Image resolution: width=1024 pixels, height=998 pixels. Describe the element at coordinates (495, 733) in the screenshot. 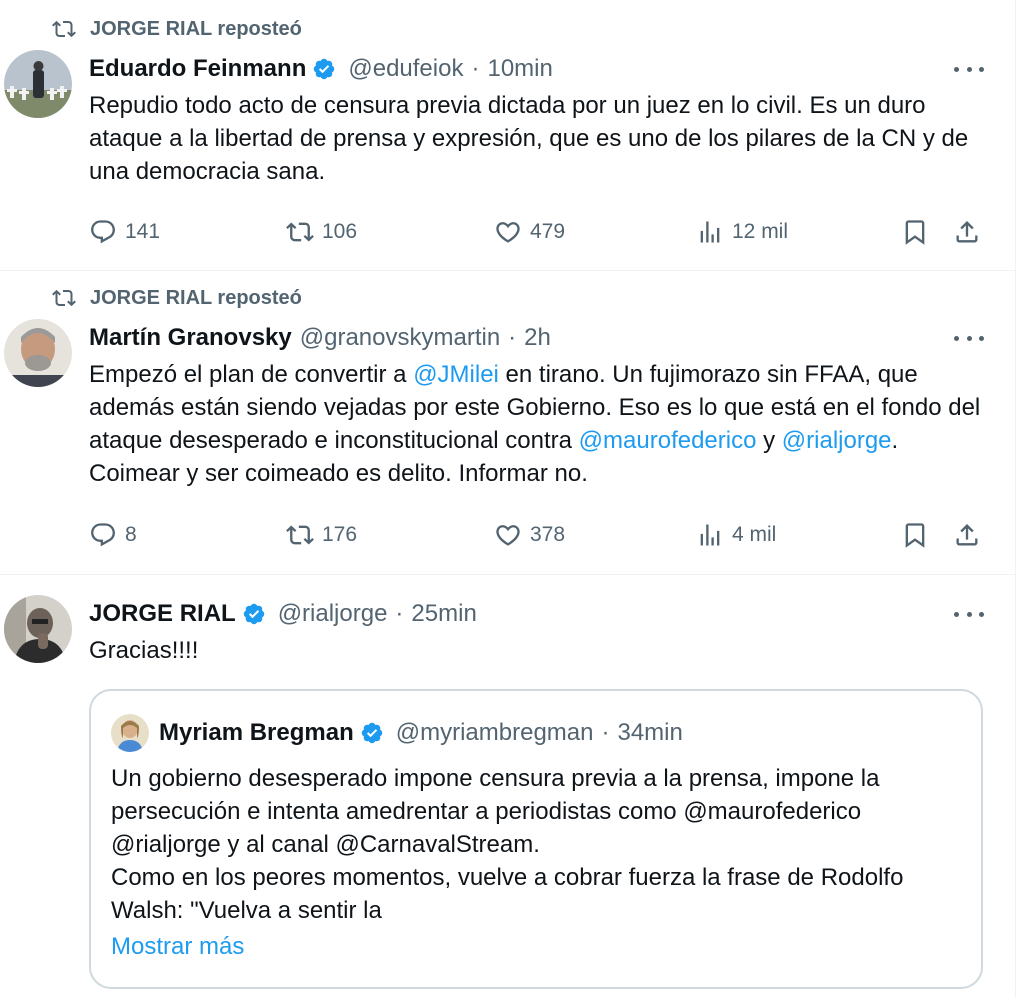

I see `author-handle: @myriambregman` at that location.